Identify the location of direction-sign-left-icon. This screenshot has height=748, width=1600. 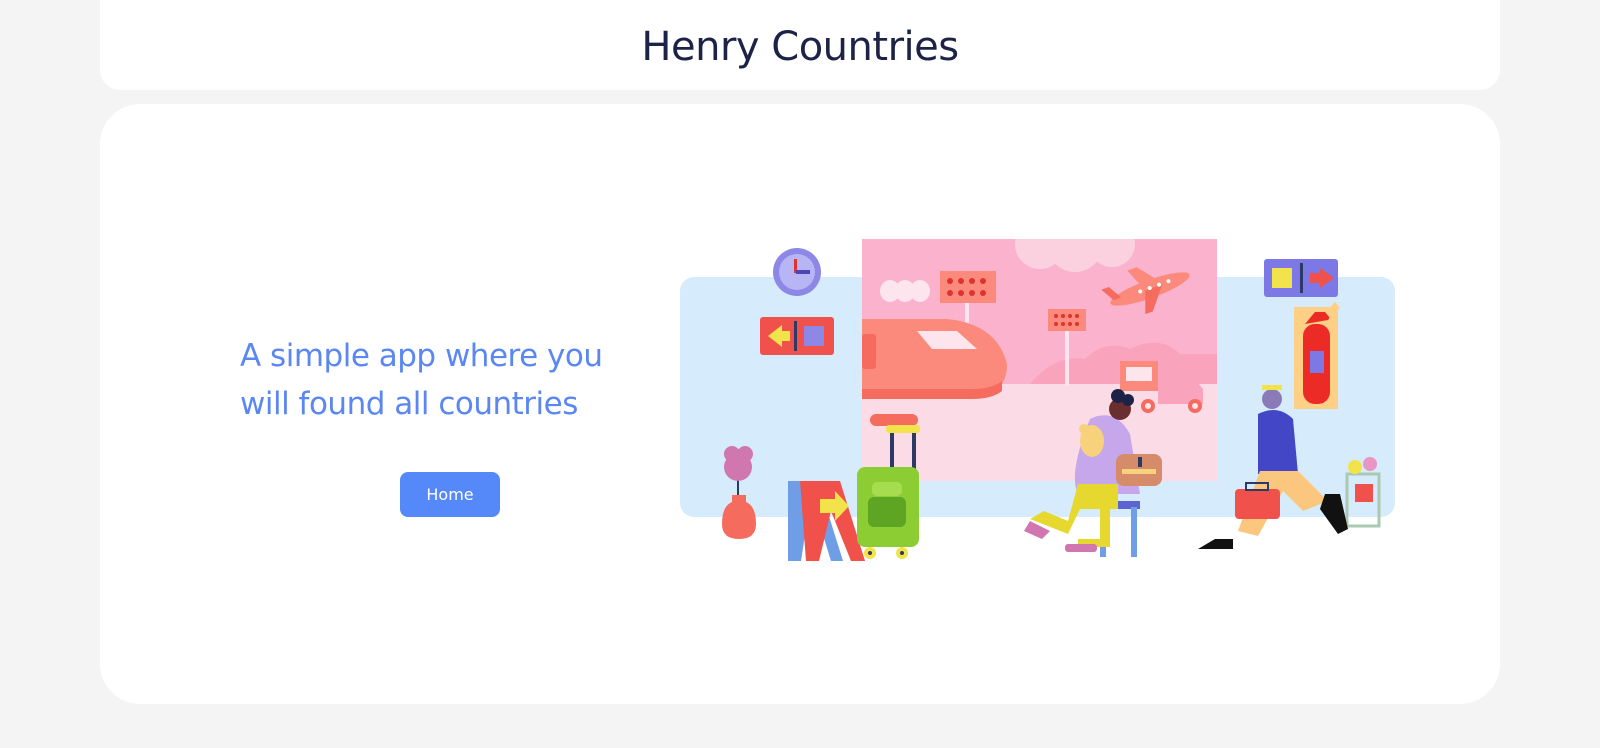
(797, 336).